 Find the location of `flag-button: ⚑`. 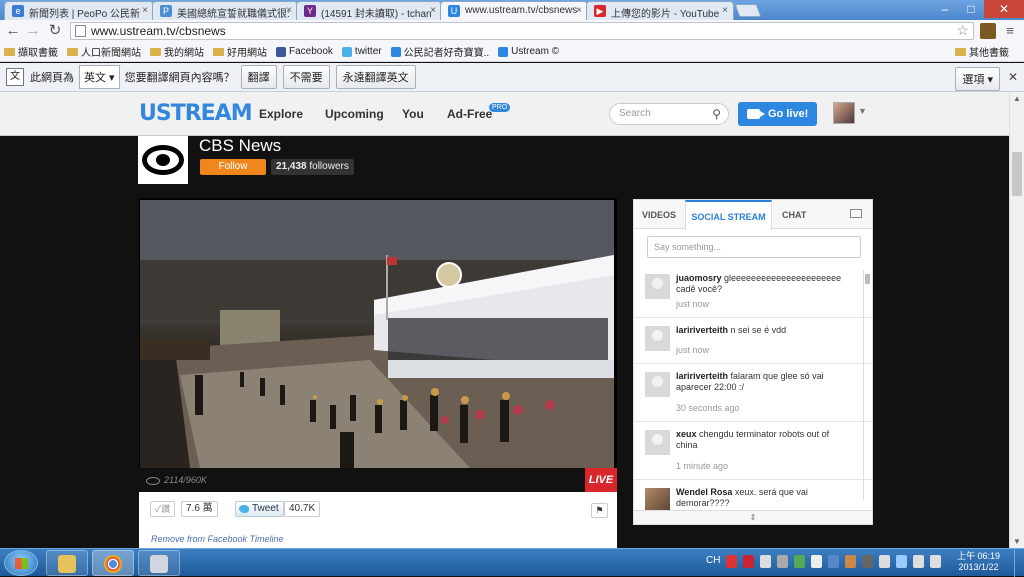

flag-button: ⚑ is located at coordinates (599, 510).